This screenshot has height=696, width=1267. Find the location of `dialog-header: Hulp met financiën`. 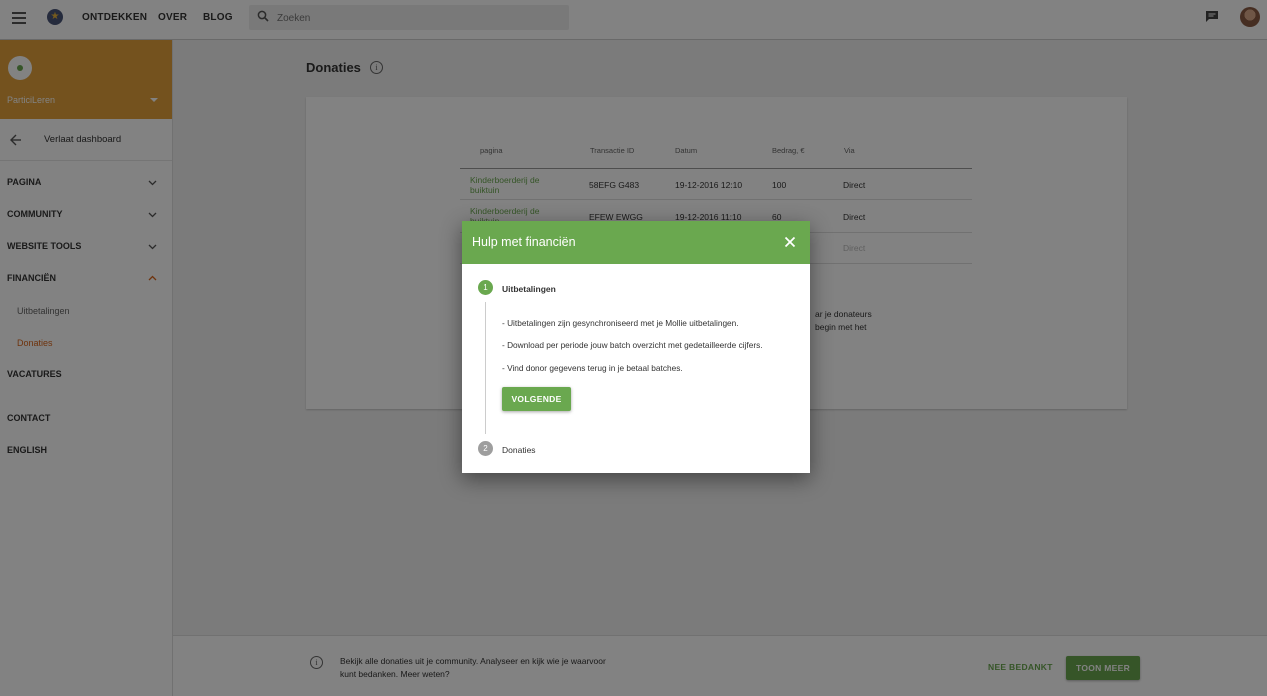

dialog-header: Hulp met financiën is located at coordinates (636, 242).